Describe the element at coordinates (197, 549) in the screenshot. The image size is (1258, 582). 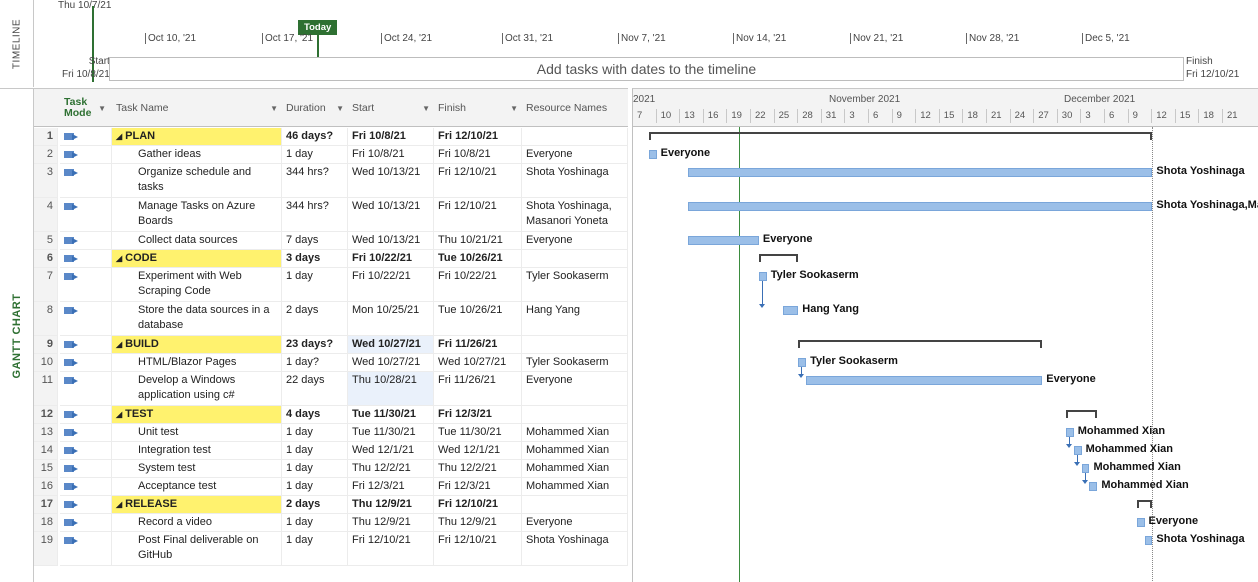
I see `task-name-cell: Post Final deliverable on GitHub` at that location.